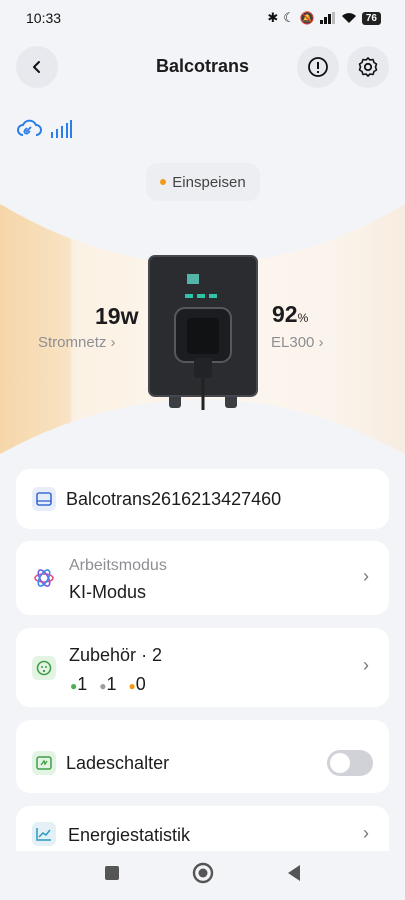 The width and height of the screenshot is (405, 900). I want to click on wifi-icon, so click(348, 18).